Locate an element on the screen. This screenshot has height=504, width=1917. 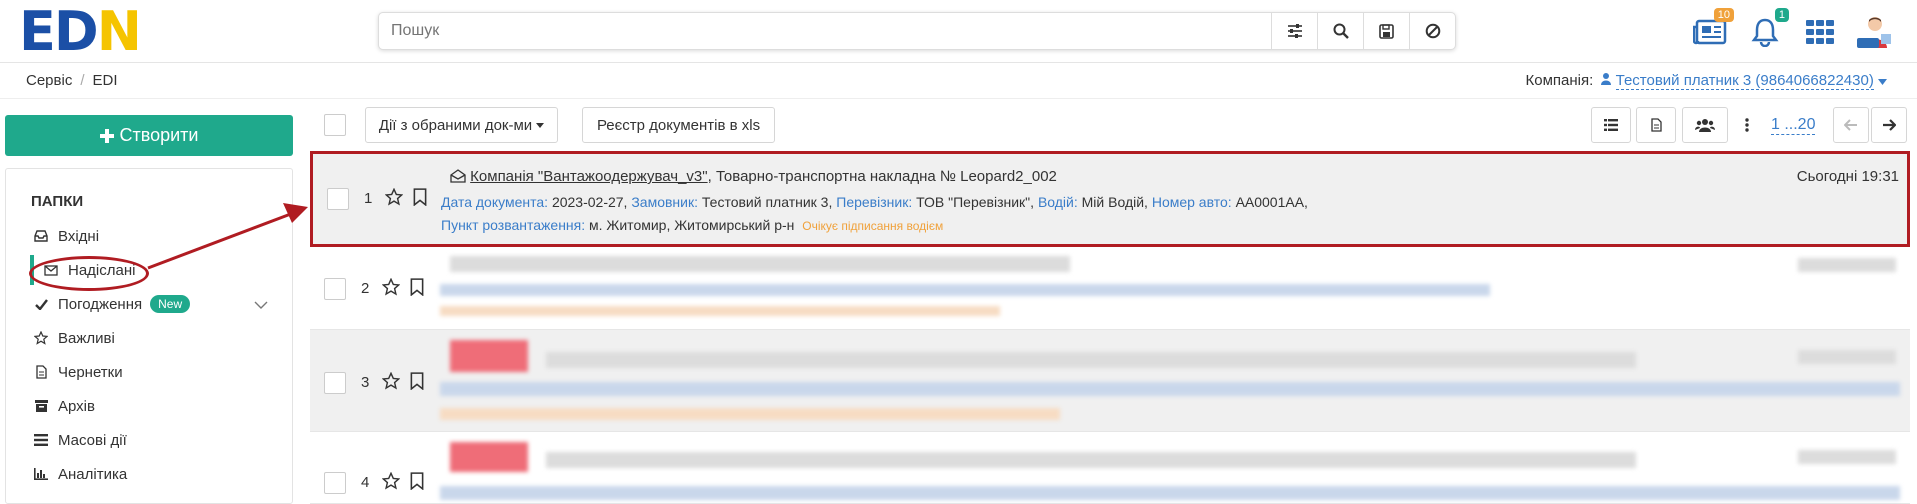
export-xls-button: Реєстр документів в xls is located at coordinates (678, 125).